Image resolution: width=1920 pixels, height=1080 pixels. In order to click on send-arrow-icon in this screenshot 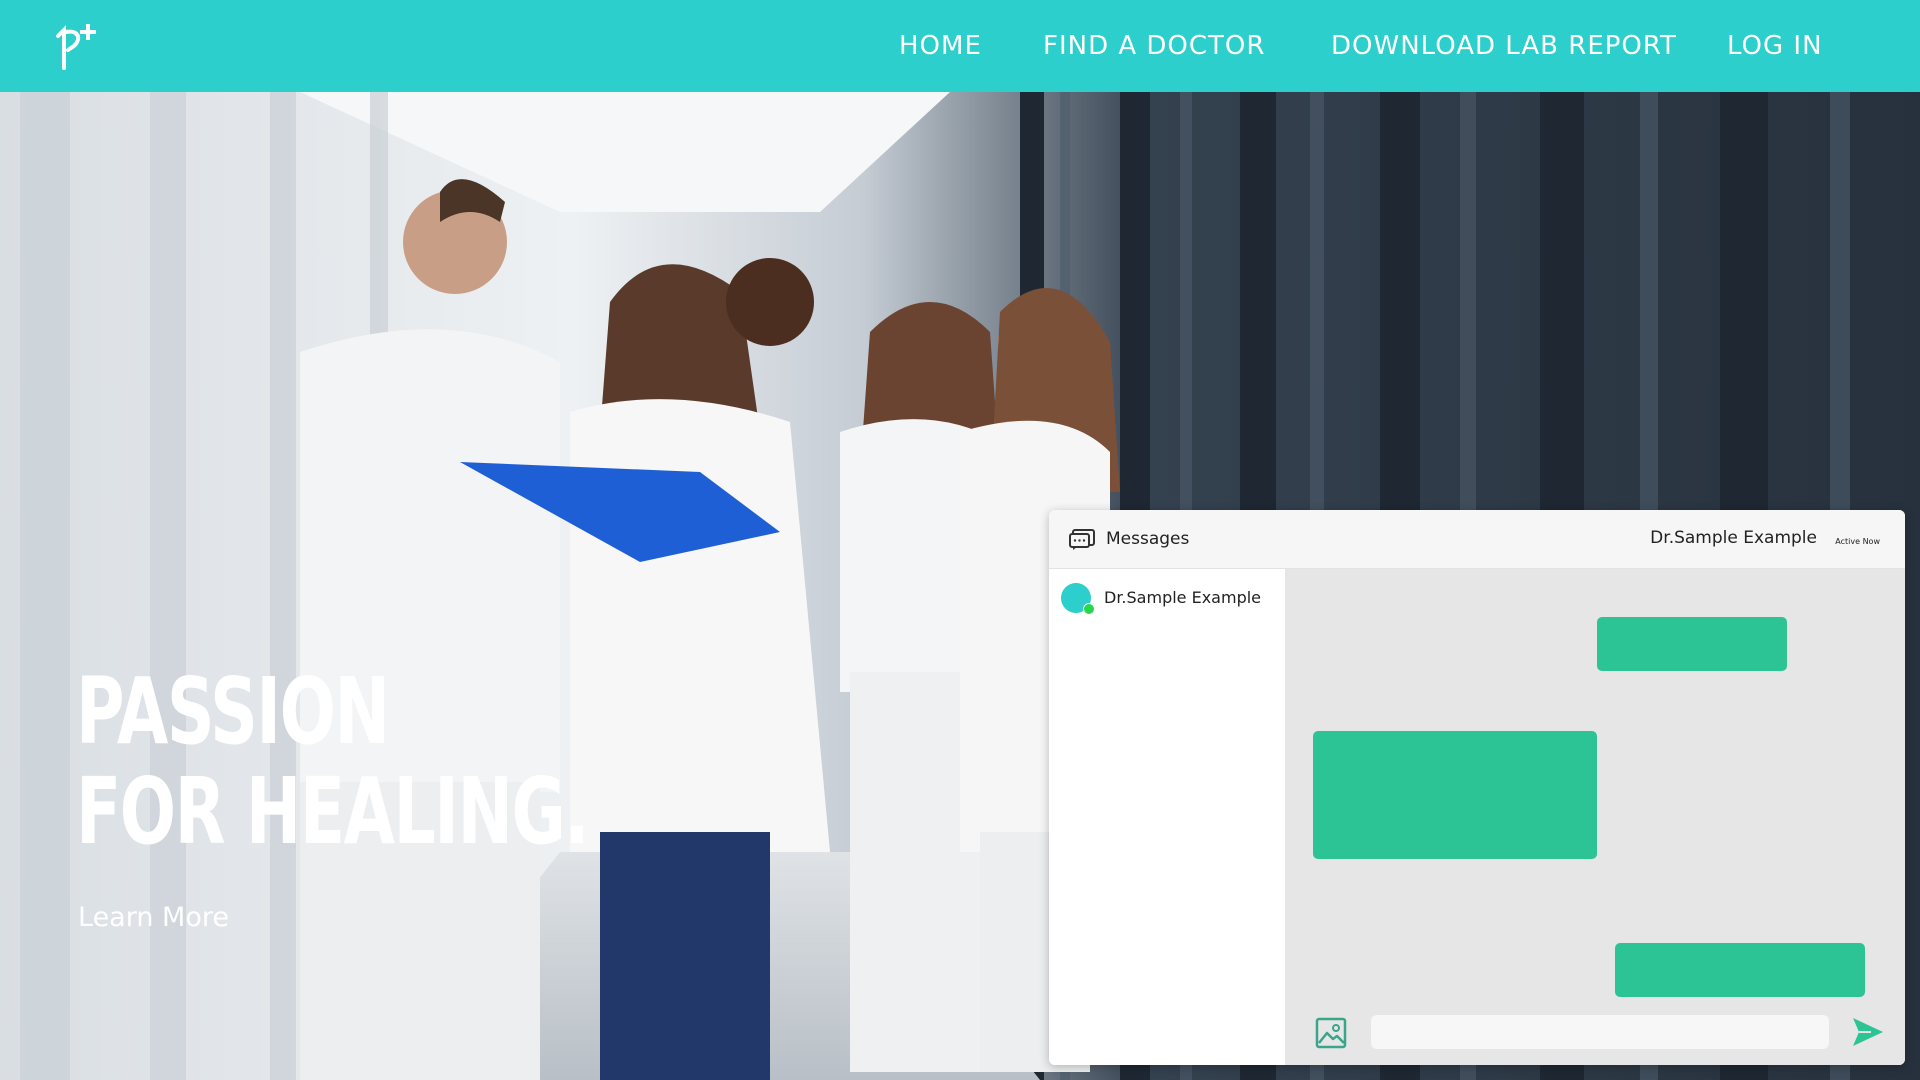, I will do `click(1868, 1032)`.